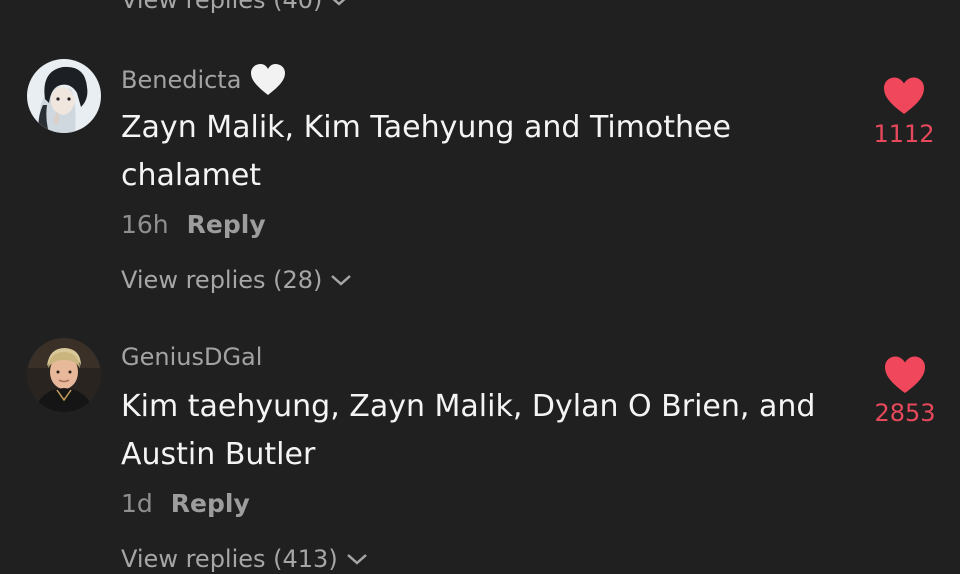 This screenshot has width=960, height=574. I want to click on comment-meta: 16h Reply, so click(193, 224).